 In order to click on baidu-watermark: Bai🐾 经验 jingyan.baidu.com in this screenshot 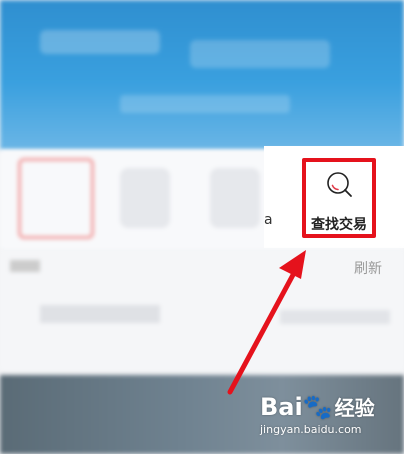, I will do `click(330, 420)`.